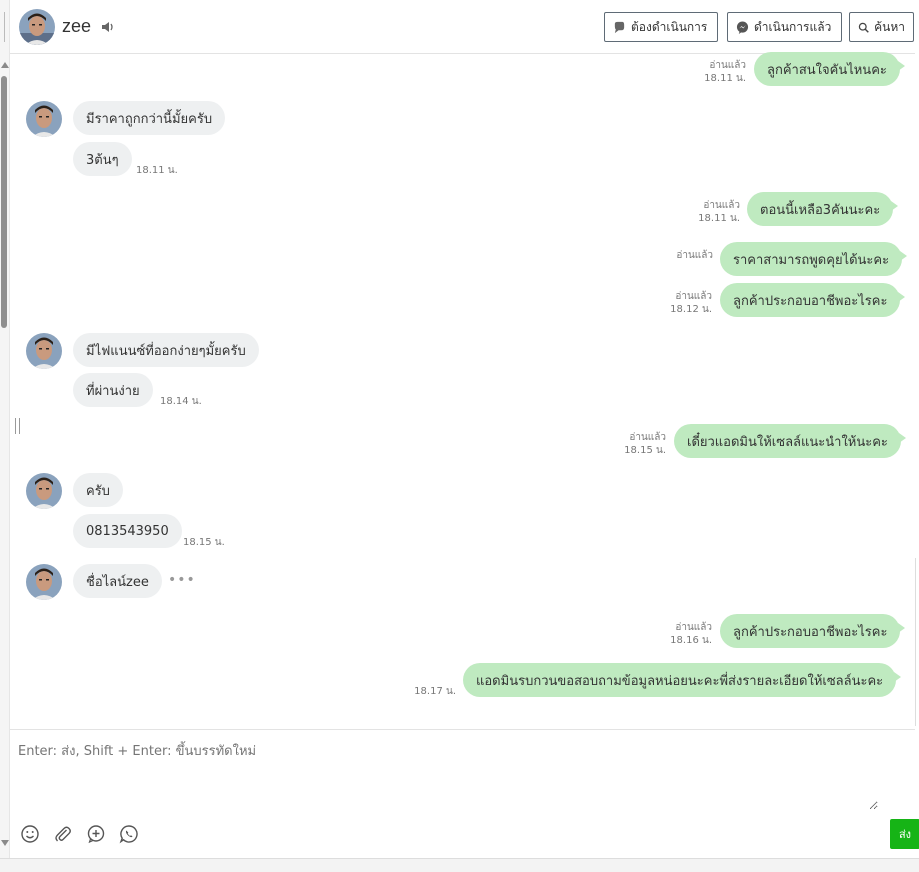 The height and width of the screenshot is (872, 919). I want to click on comment-icon, so click(619, 27).